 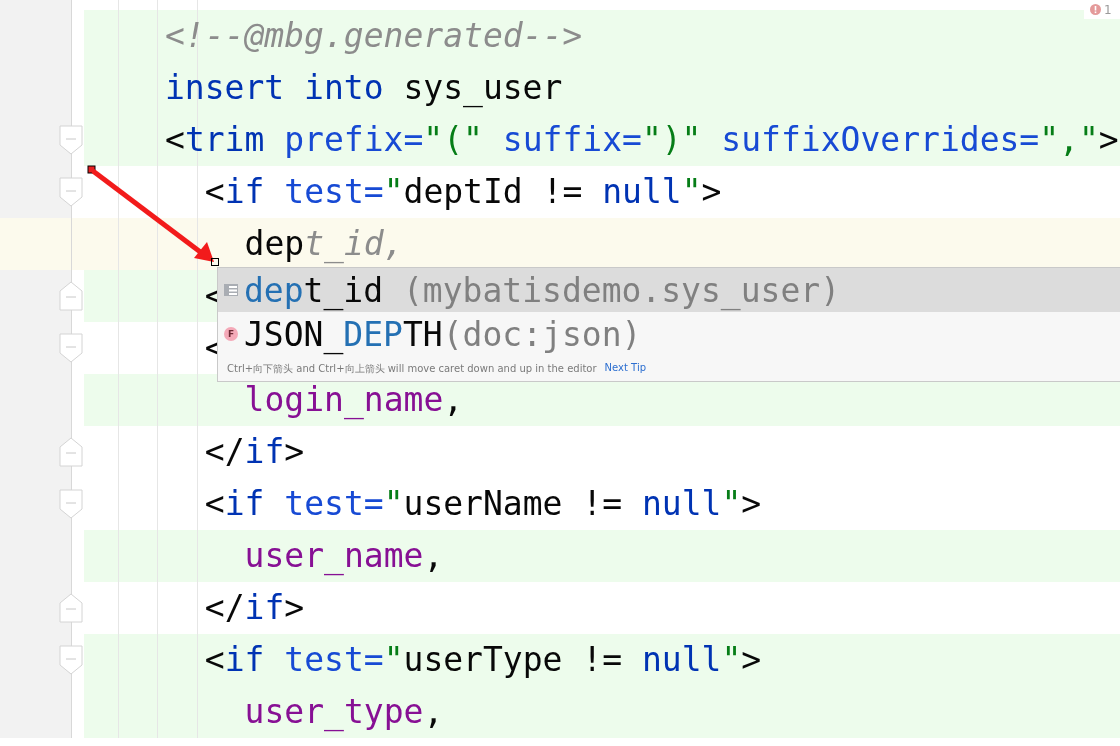 What do you see at coordinates (354, 400) in the screenshot?
I see `code-line: login_name,` at bounding box center [354, 400].